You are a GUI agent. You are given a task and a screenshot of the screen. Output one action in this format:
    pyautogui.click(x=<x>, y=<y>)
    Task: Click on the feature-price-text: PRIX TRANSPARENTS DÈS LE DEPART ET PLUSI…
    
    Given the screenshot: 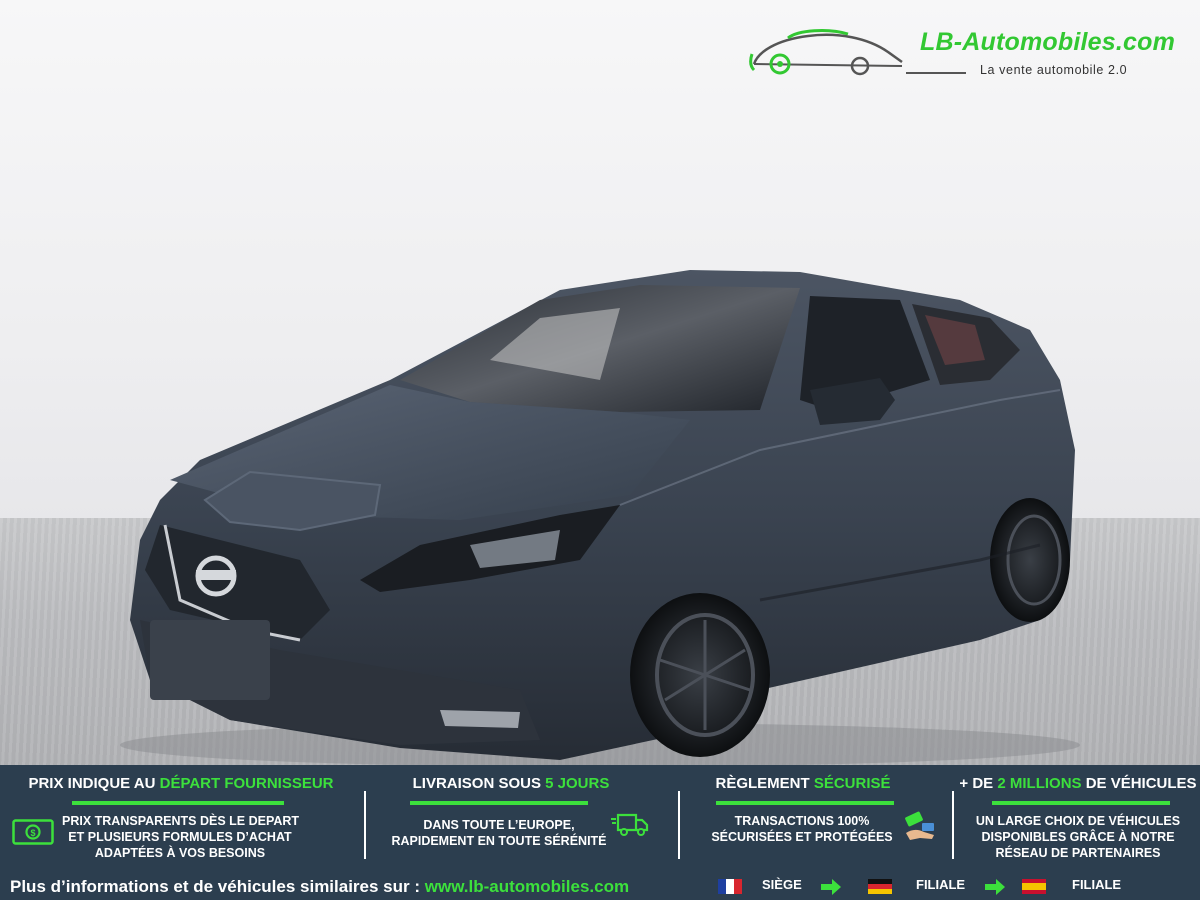 What is the action you would take?
    pyautogui.click(x=181, y=837)
    